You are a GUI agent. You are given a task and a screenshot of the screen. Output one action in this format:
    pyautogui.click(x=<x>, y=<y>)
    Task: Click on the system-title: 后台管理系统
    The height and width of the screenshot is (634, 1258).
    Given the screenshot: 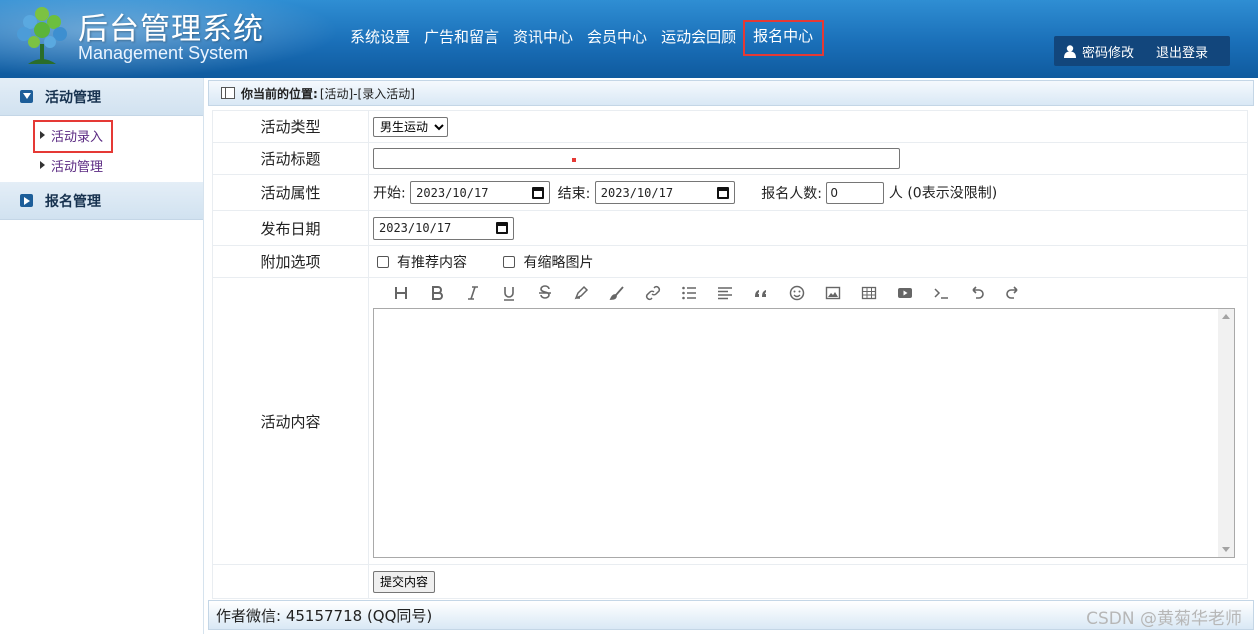 What is the action you would take?
    pyautogui.click(x=171, y=29)
    